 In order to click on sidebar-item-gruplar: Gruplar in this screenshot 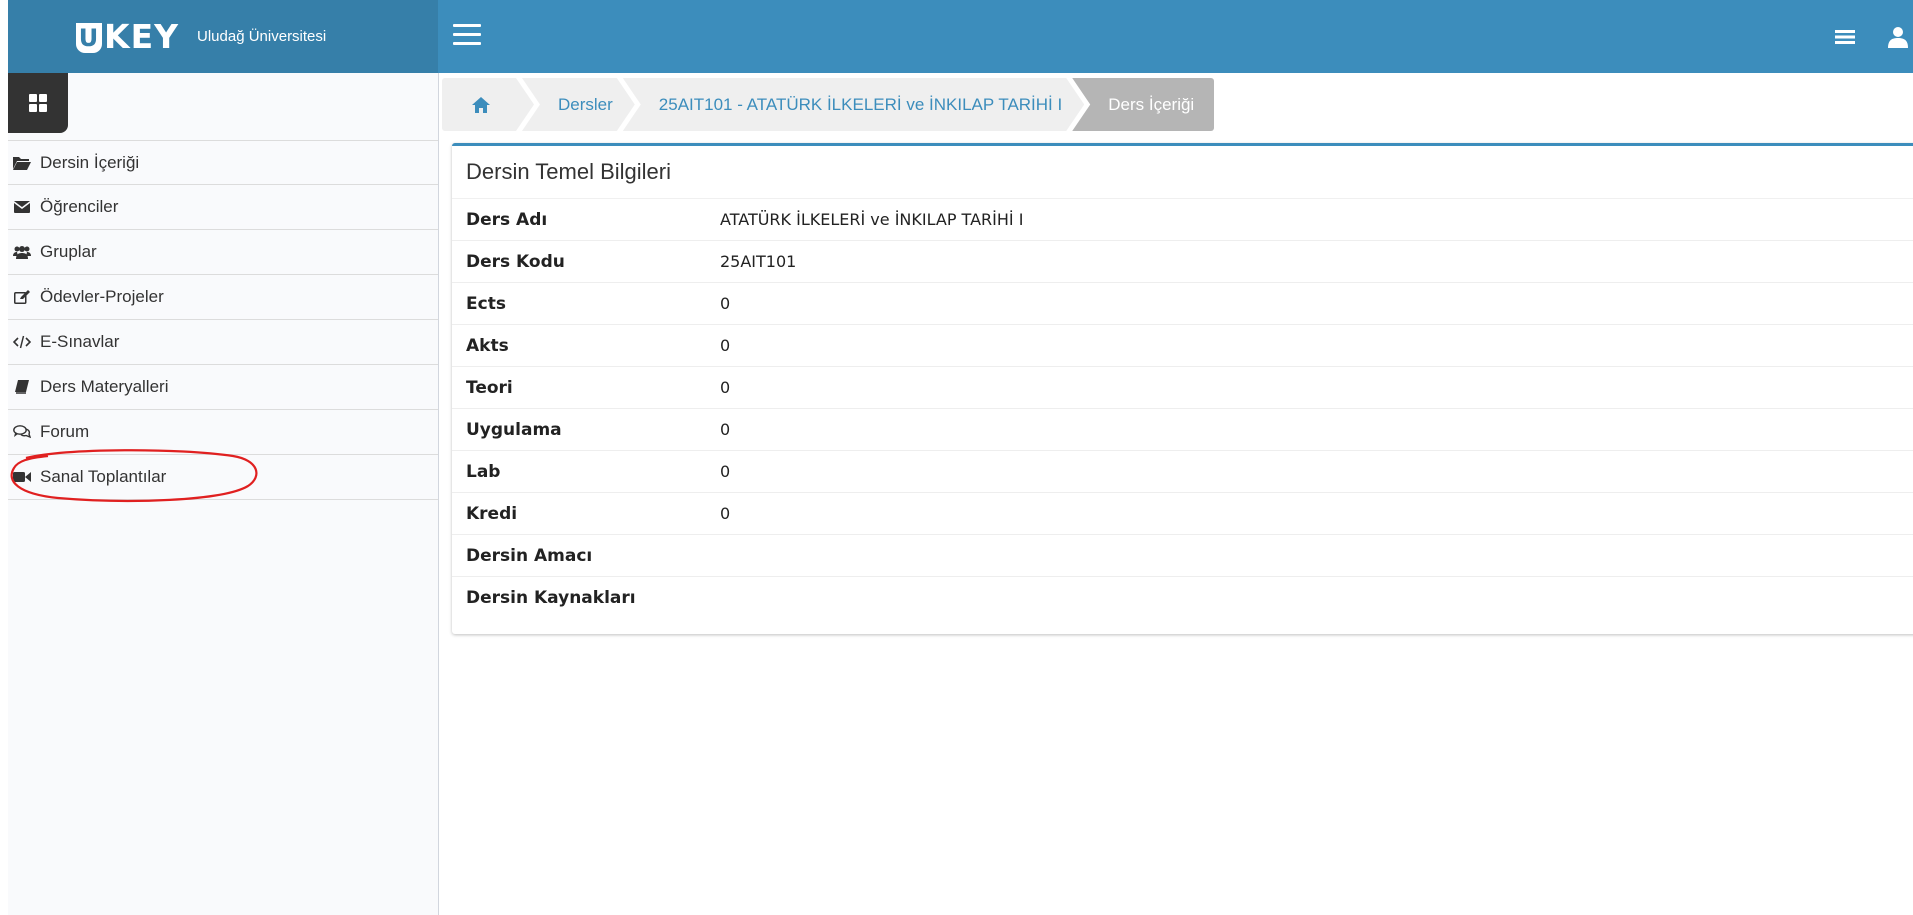, I will do `click(223, 252)`.